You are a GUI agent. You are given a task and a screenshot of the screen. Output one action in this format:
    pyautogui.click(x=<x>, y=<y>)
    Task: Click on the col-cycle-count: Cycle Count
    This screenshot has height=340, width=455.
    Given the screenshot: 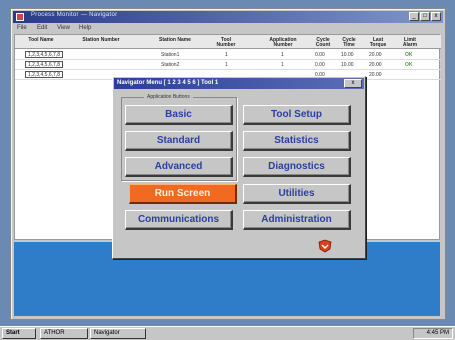 What is the action you would take?
    pyautogui.click(x=323, y=43)
    